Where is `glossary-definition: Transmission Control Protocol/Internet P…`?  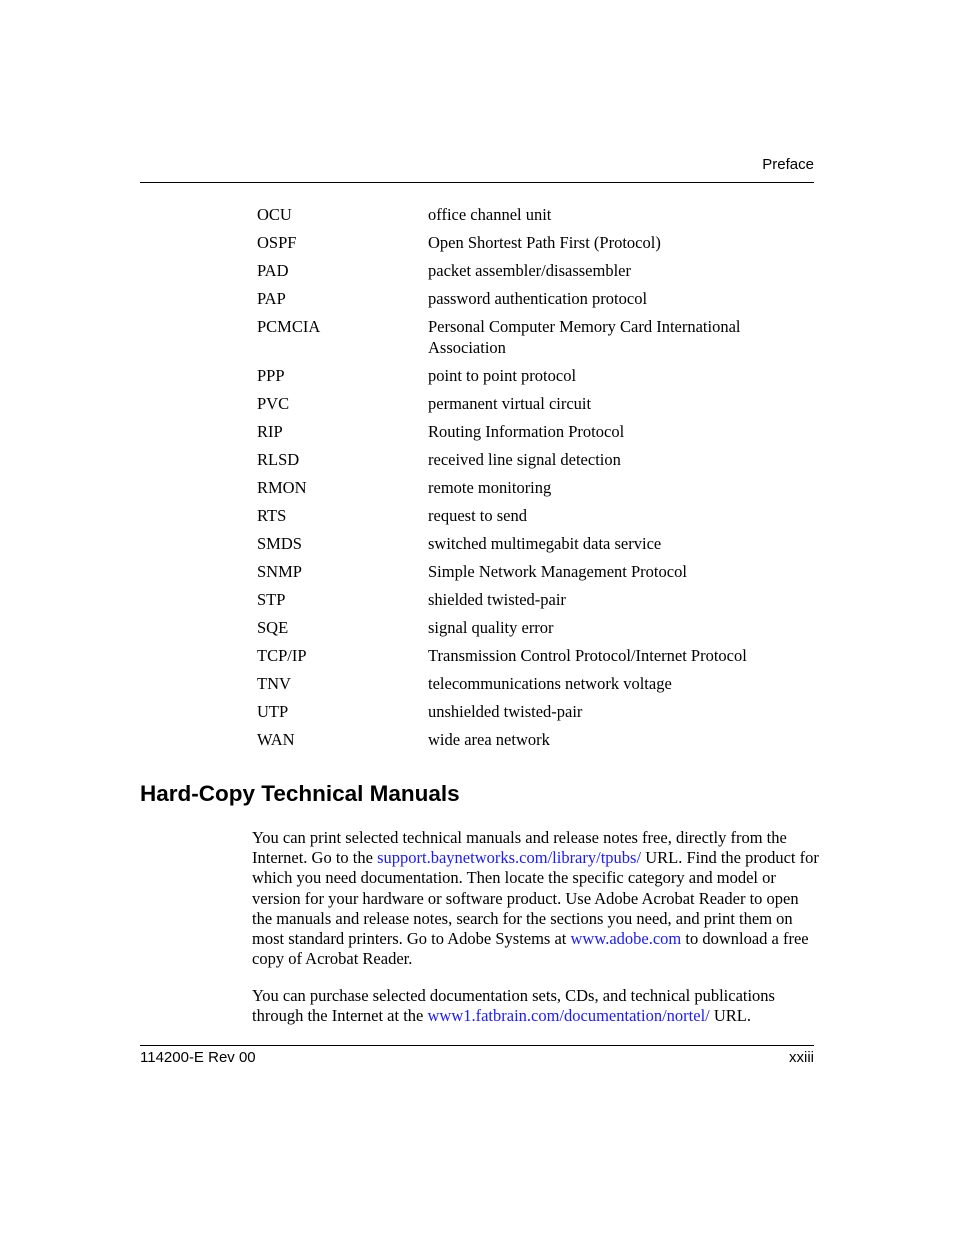 glossary-definition: Transmission Control Protocol/Internet P… is located at coordinates (587, 655).